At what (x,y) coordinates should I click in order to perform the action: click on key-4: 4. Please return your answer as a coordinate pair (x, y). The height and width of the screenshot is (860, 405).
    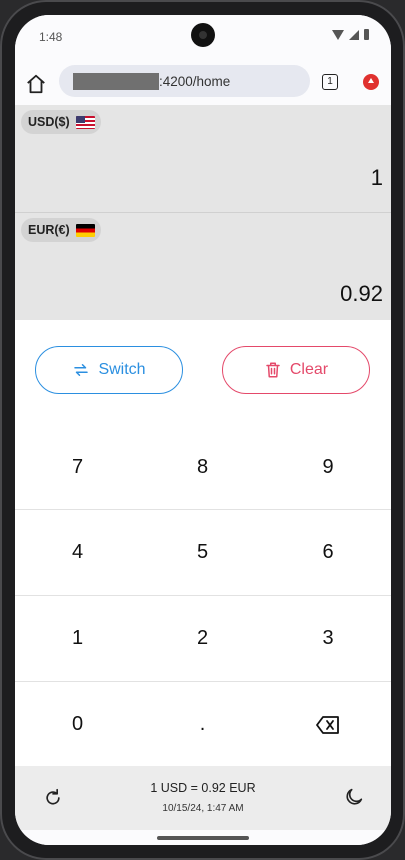
    Looking at the image, I should click on (77, 552).